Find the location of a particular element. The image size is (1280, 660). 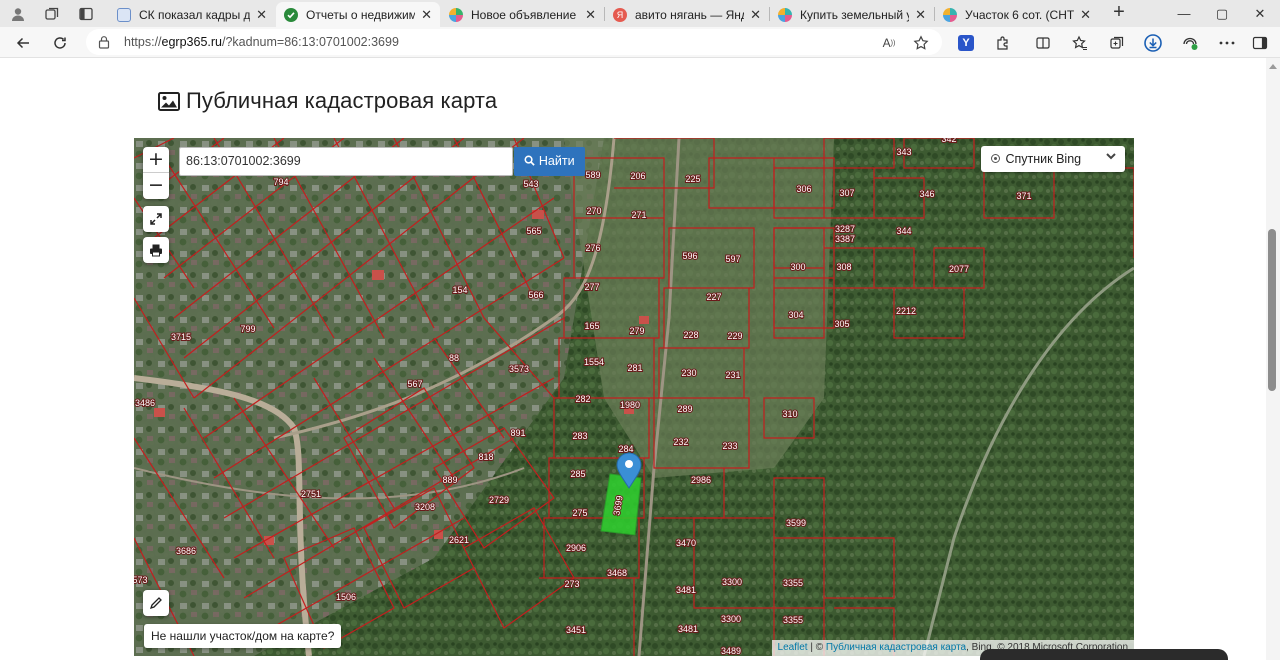

not-found-button: Не нашли участок/дом на карте? is located at coordinates (243, 636).